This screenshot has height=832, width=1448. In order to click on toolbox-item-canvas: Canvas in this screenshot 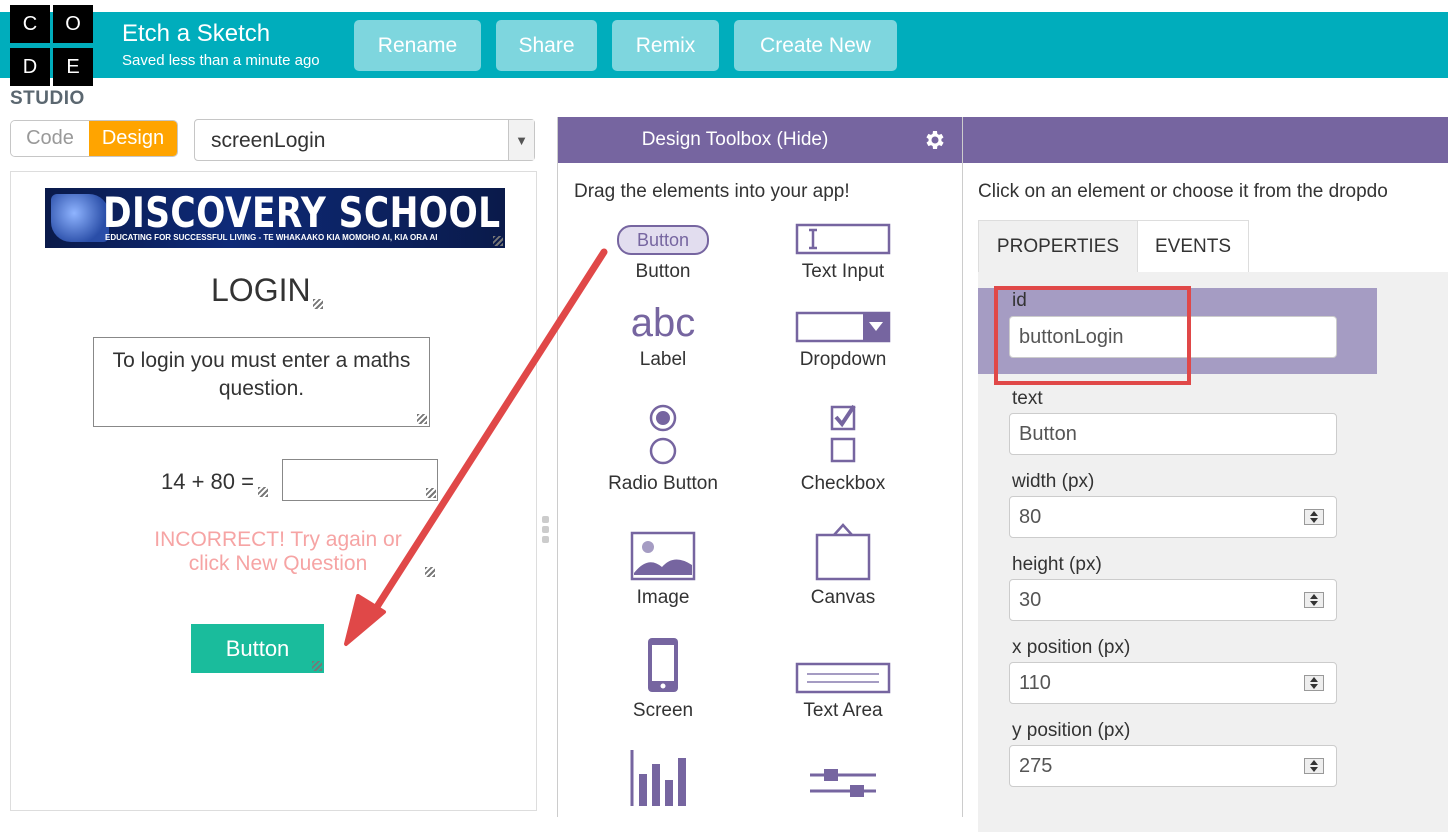, I will do `click(843, 563)`.